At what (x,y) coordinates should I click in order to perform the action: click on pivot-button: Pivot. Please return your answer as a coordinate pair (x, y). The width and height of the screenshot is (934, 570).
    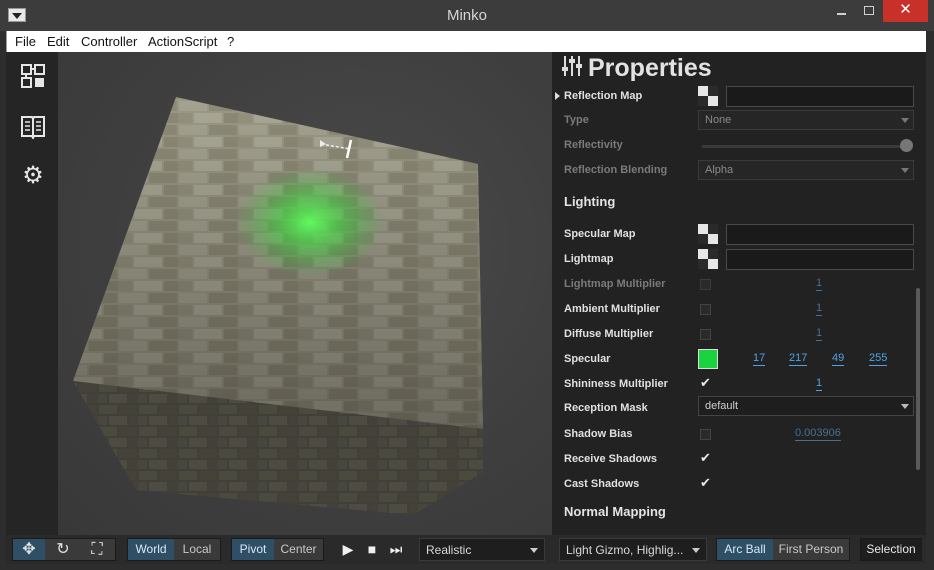
    Looking at the image, I should click on (253, 549).